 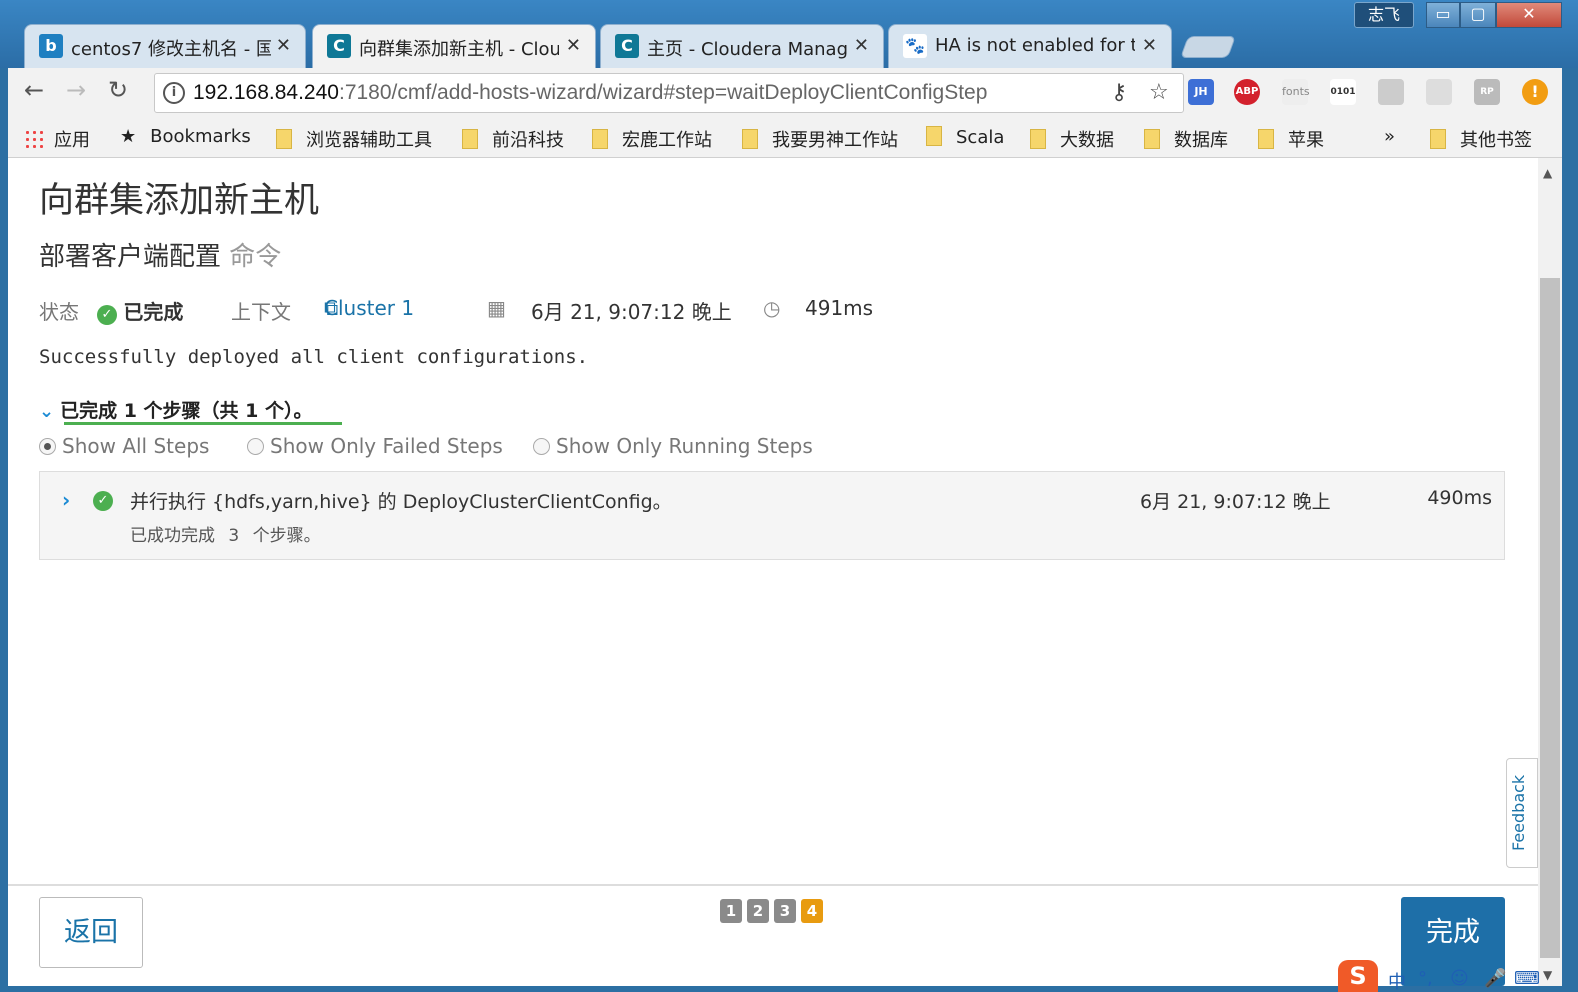 I want to click on extension-icon, so click(x=1391, y=92).